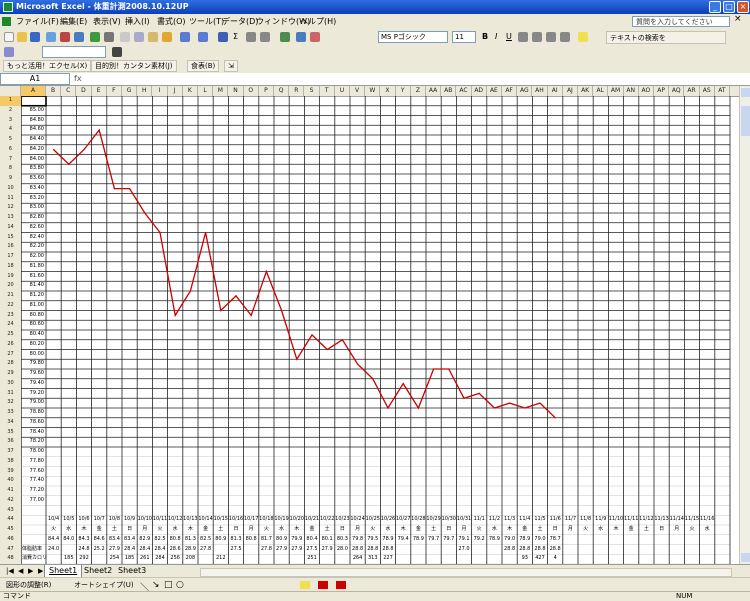 The width and height of the screenshot is (750, 601). I want to click on y-axis-label: 80.00, so click(33, 355).